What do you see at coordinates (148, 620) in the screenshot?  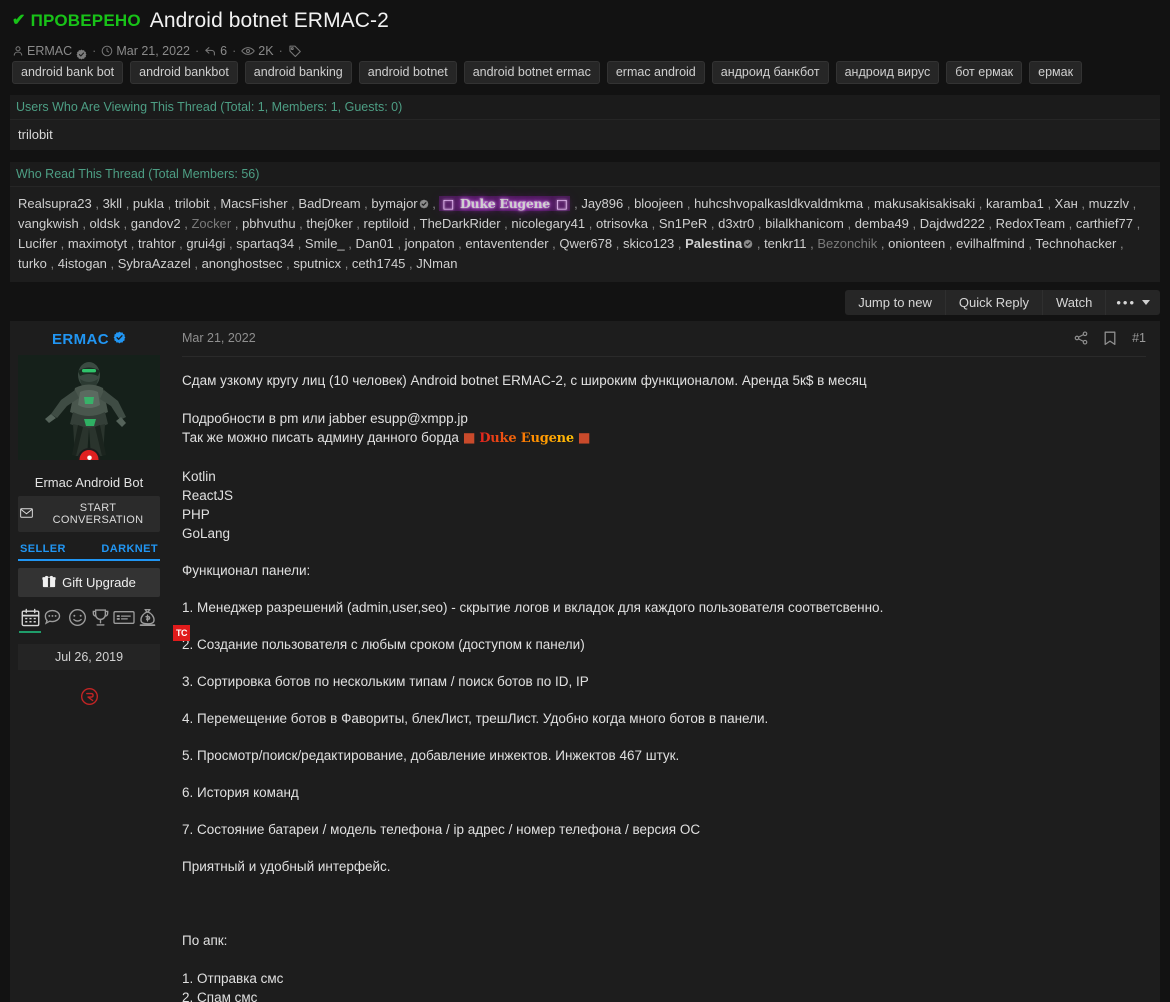 I see `deposit-icon-cell` at bounding box center [148, 620].